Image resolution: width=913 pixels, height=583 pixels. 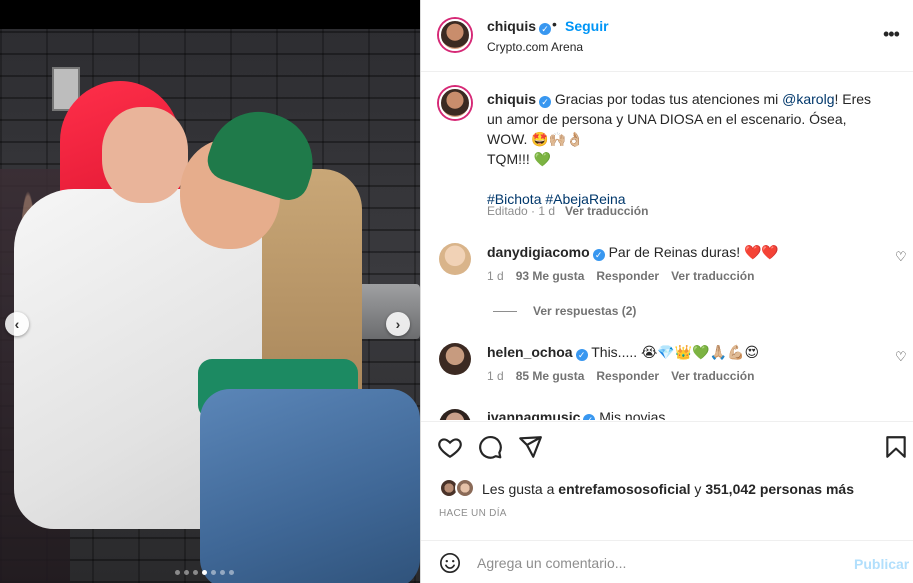 What do you see at coordinates (450, 563) in the screenshot?
I see `emoji-smiley-icon` at bounding box center [450, 563].